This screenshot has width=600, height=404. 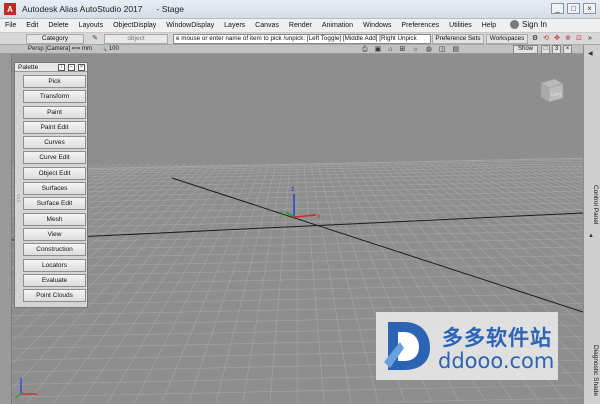 I want to click on menu-edit: Edit, so click(x=32, y=25).